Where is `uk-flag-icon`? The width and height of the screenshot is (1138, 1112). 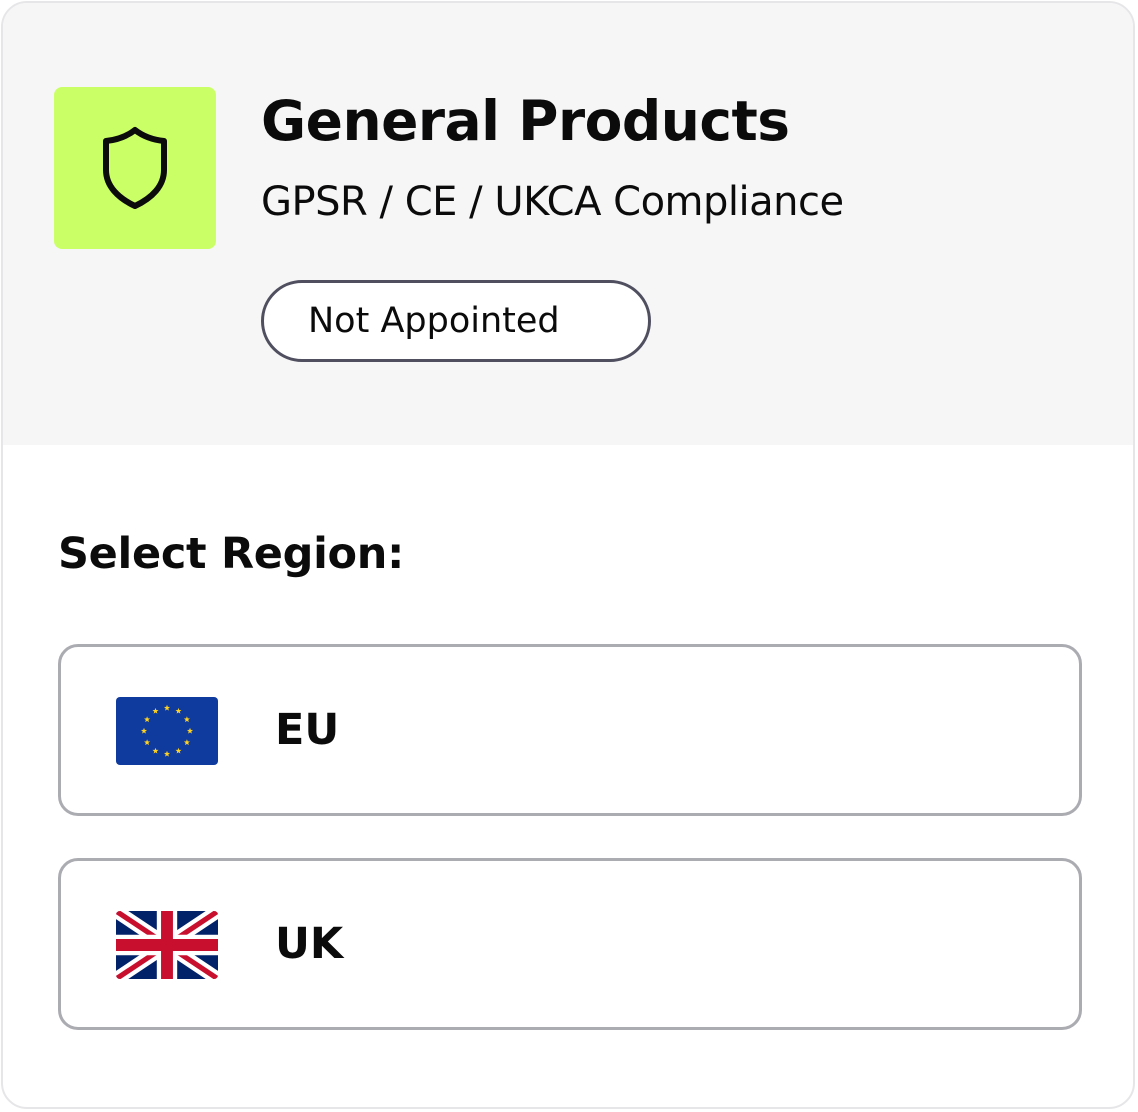 uk-flag-icon is located at coordinates (167, 945).